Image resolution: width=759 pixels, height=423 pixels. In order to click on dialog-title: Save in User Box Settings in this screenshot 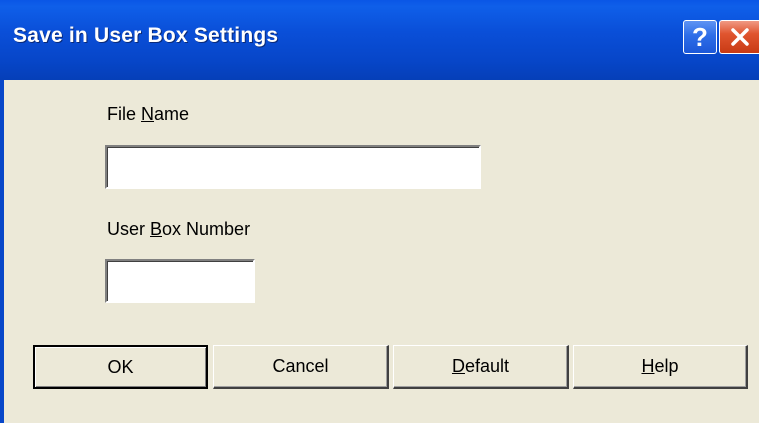, I will do `click(146, 35)`.